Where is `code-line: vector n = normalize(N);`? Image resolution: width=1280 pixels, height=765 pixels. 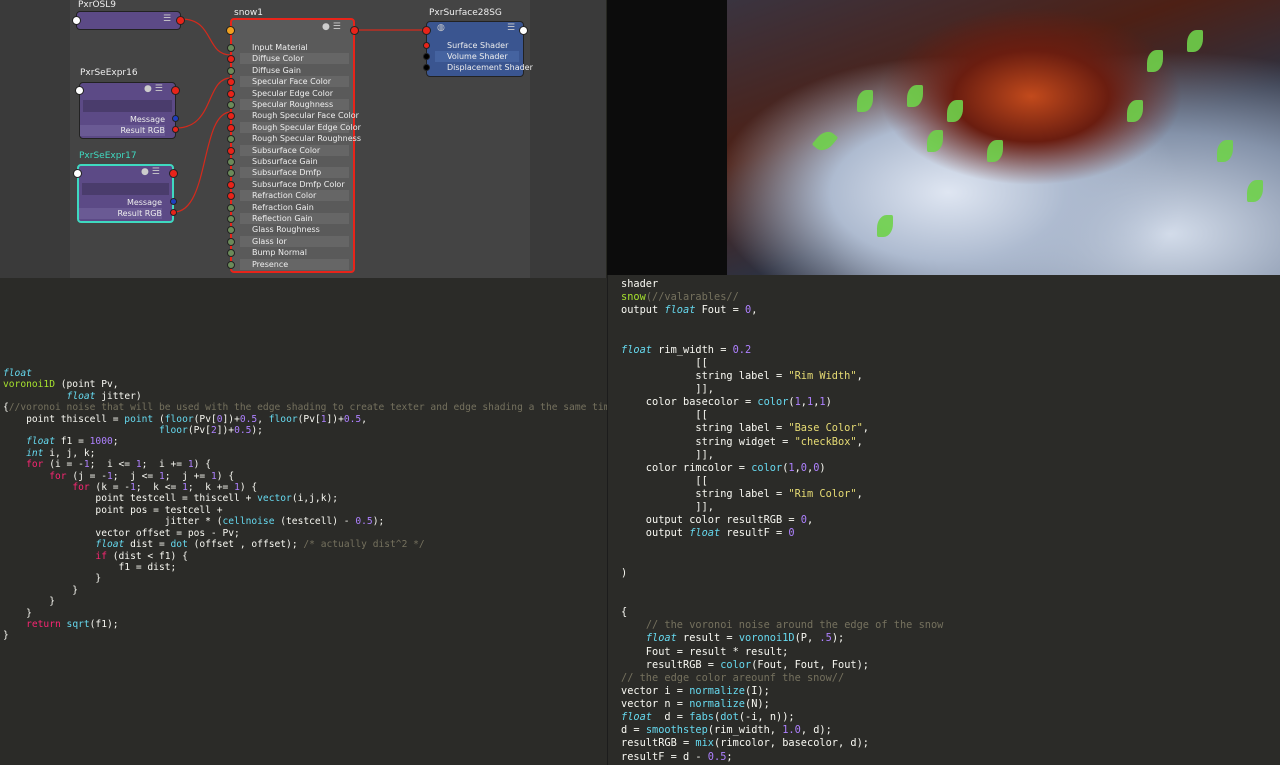 code-line: vector n = normalize(N); is located at coordinates (950, 704).